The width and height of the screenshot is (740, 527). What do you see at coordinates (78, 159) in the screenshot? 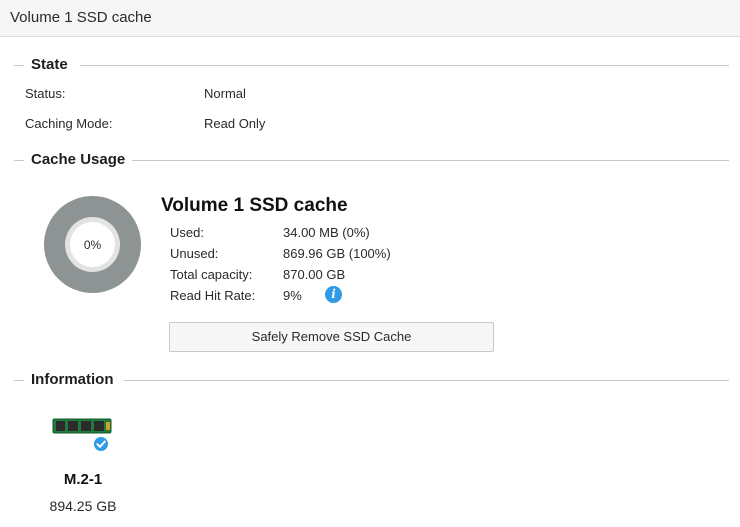
I see `section-title-cache-usage: Cache Usage` at bounding box center [78, 159].